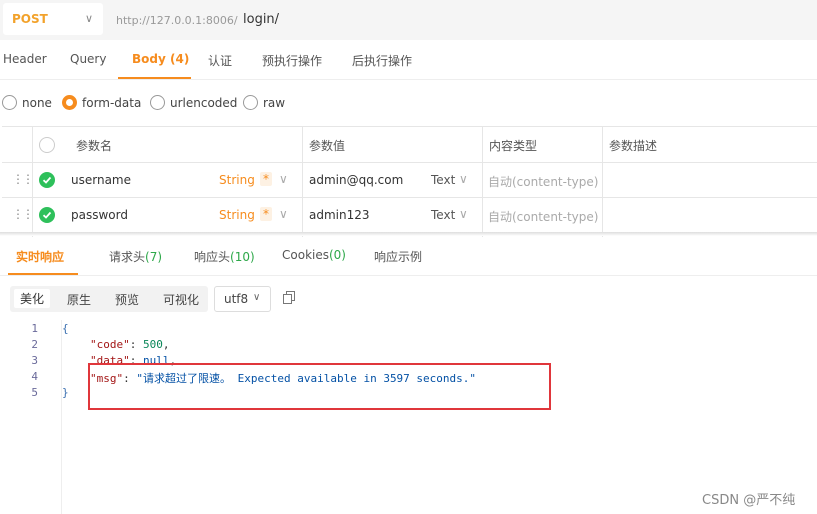  Describe the element at coordinates (79, 299) in the screenshot. I see `format-raw-button: 原生` at that location.